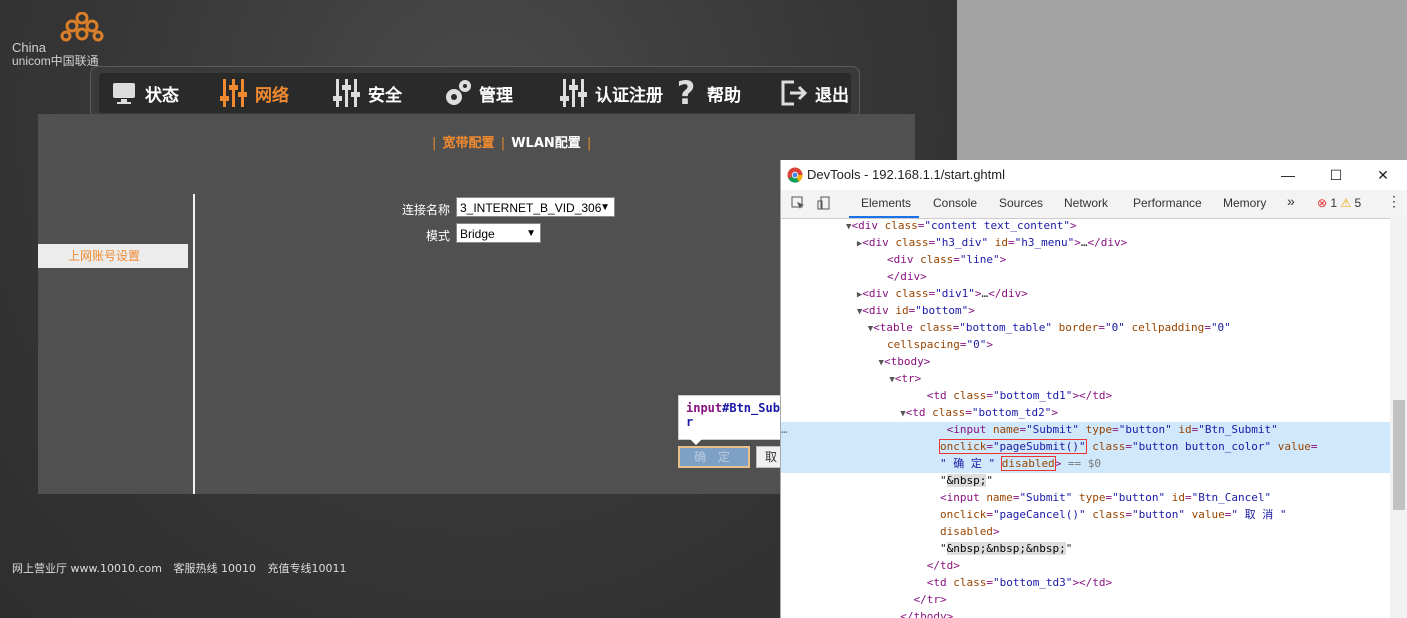  Describe the element at coordinates (1085, 260) in the screenshot. I see `code-line: <div class="line">` at that location.